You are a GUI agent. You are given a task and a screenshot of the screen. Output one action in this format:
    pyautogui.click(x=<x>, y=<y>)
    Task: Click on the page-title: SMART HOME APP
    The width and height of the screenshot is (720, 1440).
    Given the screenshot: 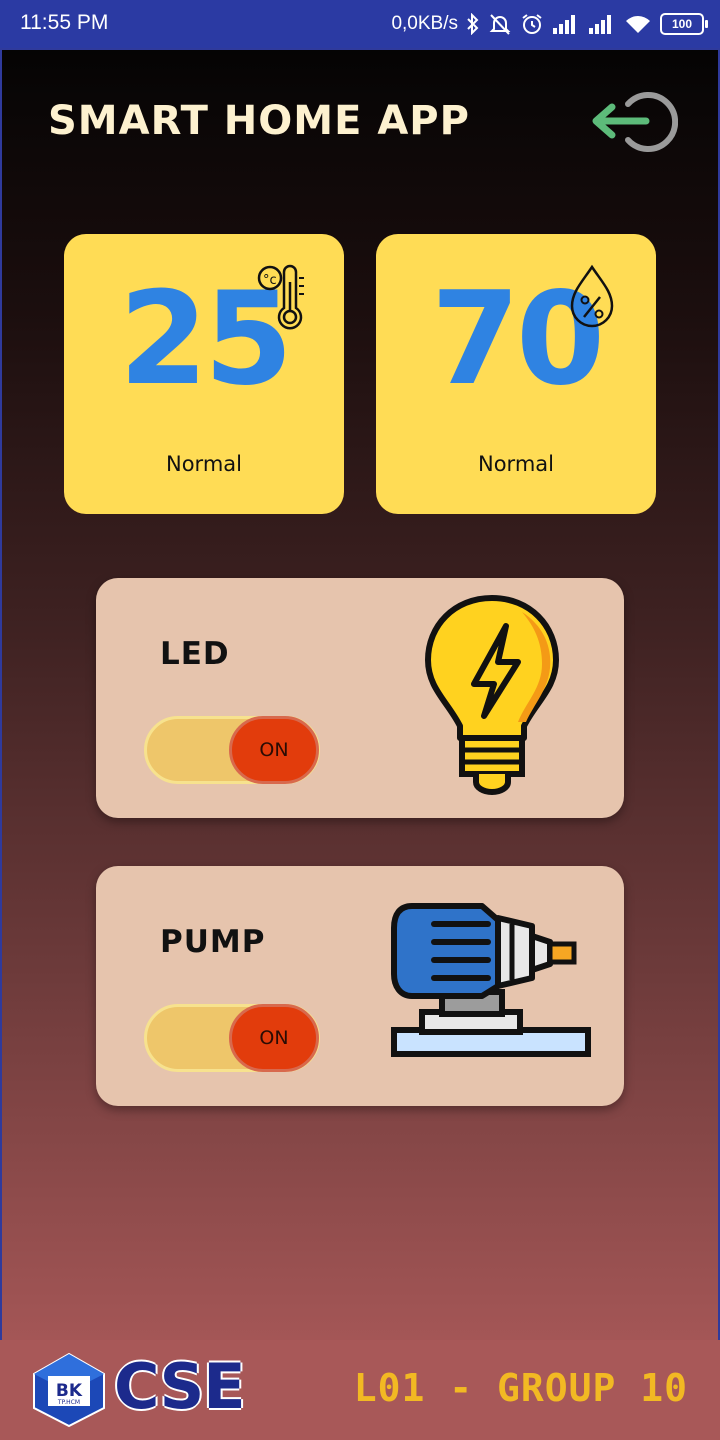 What is the action you would take?
    pyautogui.click(x=259, y=121)
    